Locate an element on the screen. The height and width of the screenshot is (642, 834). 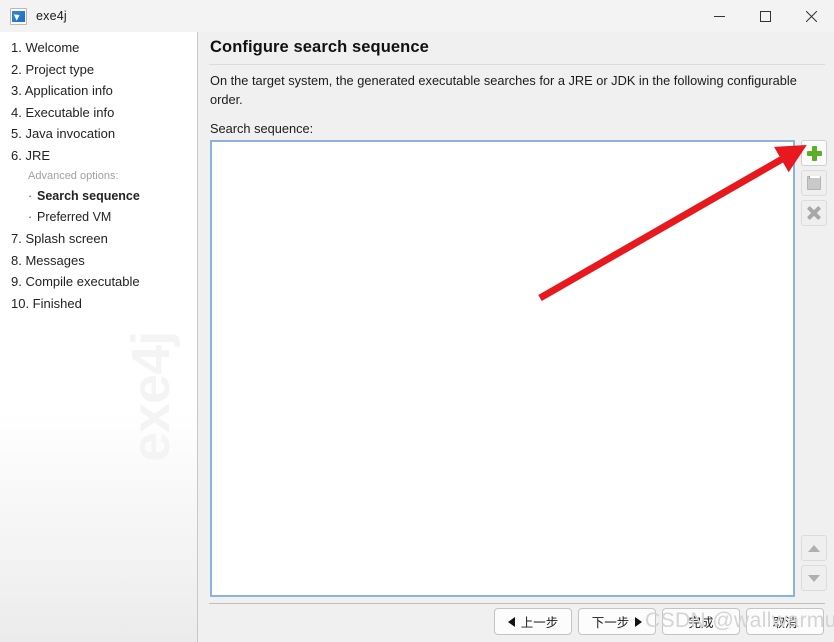
remove-entry-button is located at coordinates (814, 213).